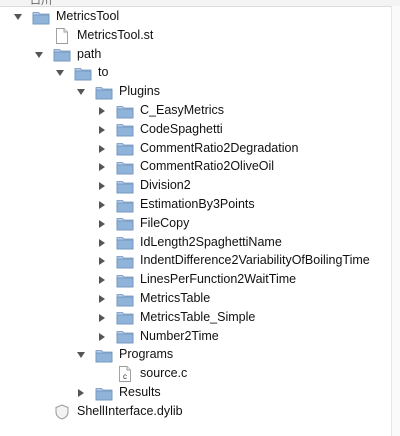  Describe the element at coordinates (207, 166) in the screenshot. I see `tree-row-label: CommentRatio2OliveOil` at that location.